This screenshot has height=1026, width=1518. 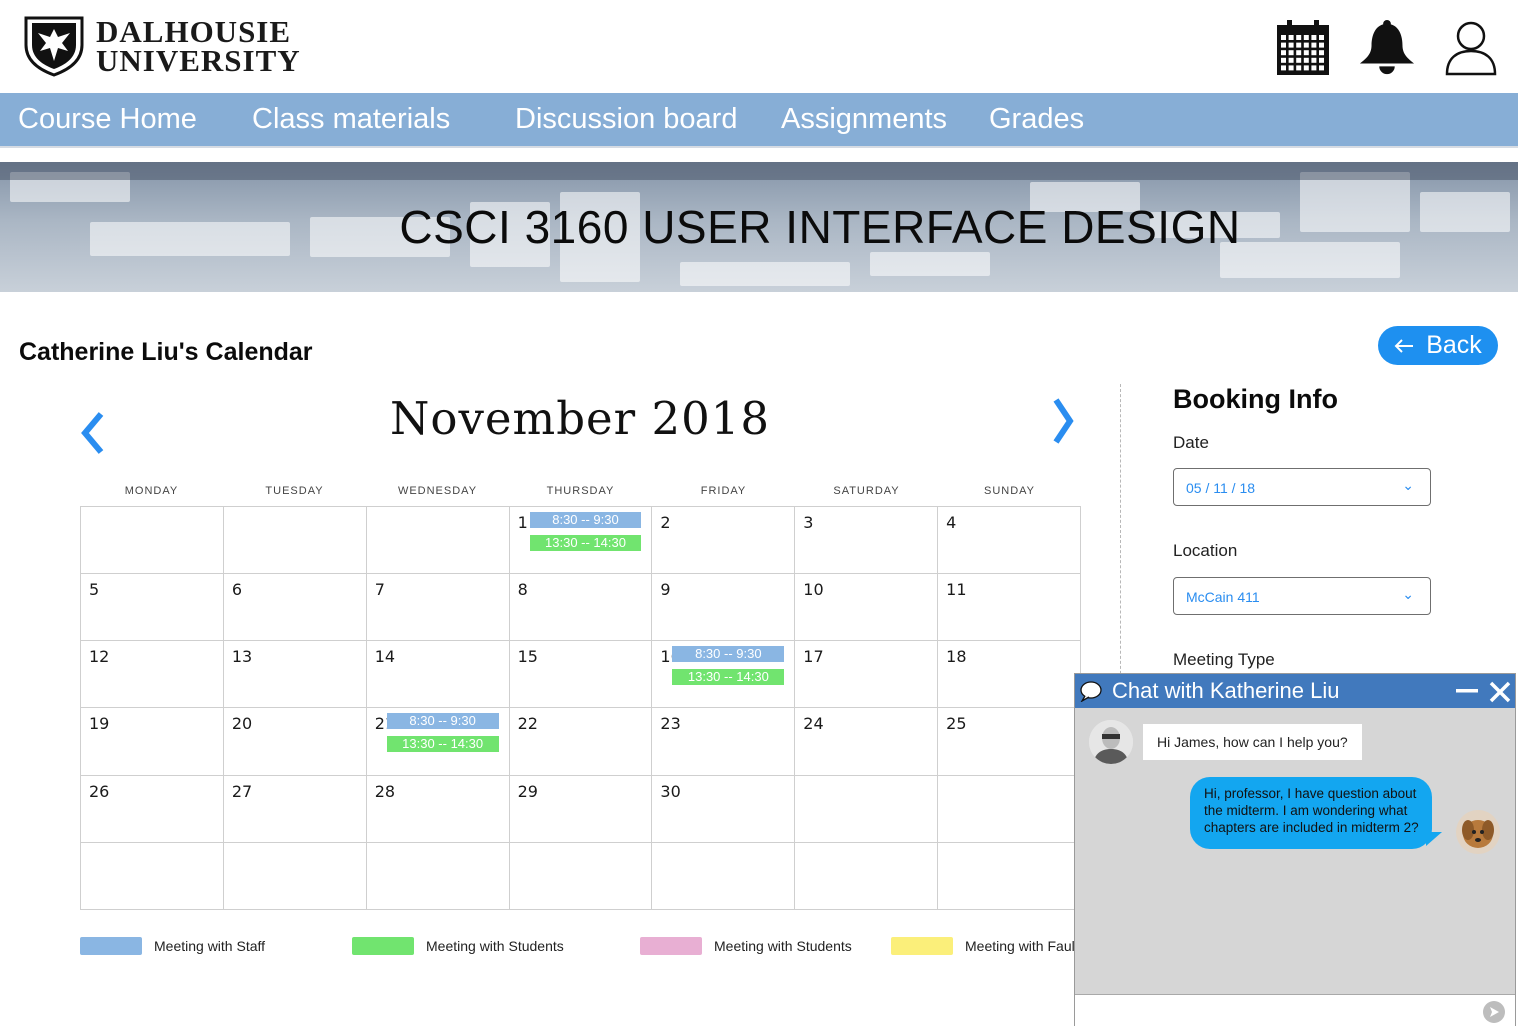 I want to click on calendar-day-cell: 2, so click(x=724, y=541).